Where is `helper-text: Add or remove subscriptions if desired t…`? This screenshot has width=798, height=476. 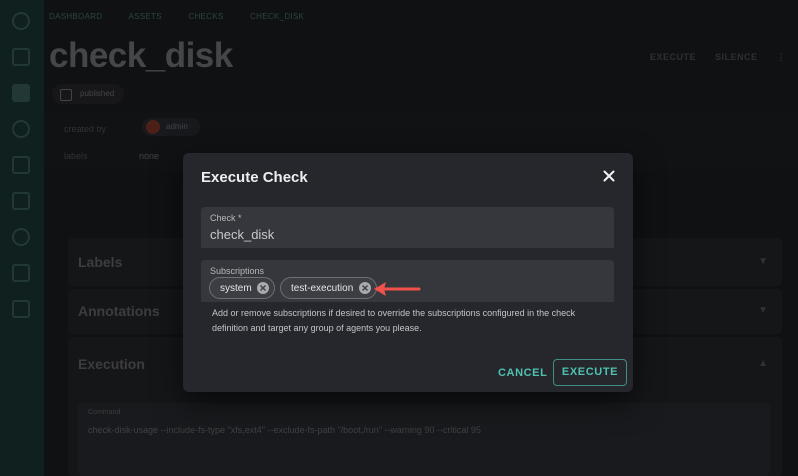 helper-text: Add or remove subscriptions if desired t… is located at coordinates (394, 320).